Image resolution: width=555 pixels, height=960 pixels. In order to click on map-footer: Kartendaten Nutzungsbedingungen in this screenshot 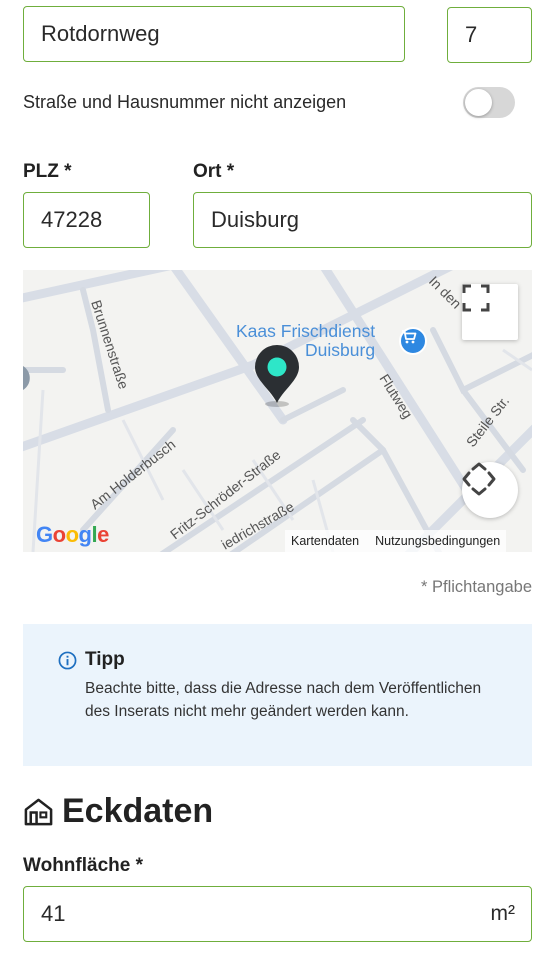, I will do `click(396, 541)`.